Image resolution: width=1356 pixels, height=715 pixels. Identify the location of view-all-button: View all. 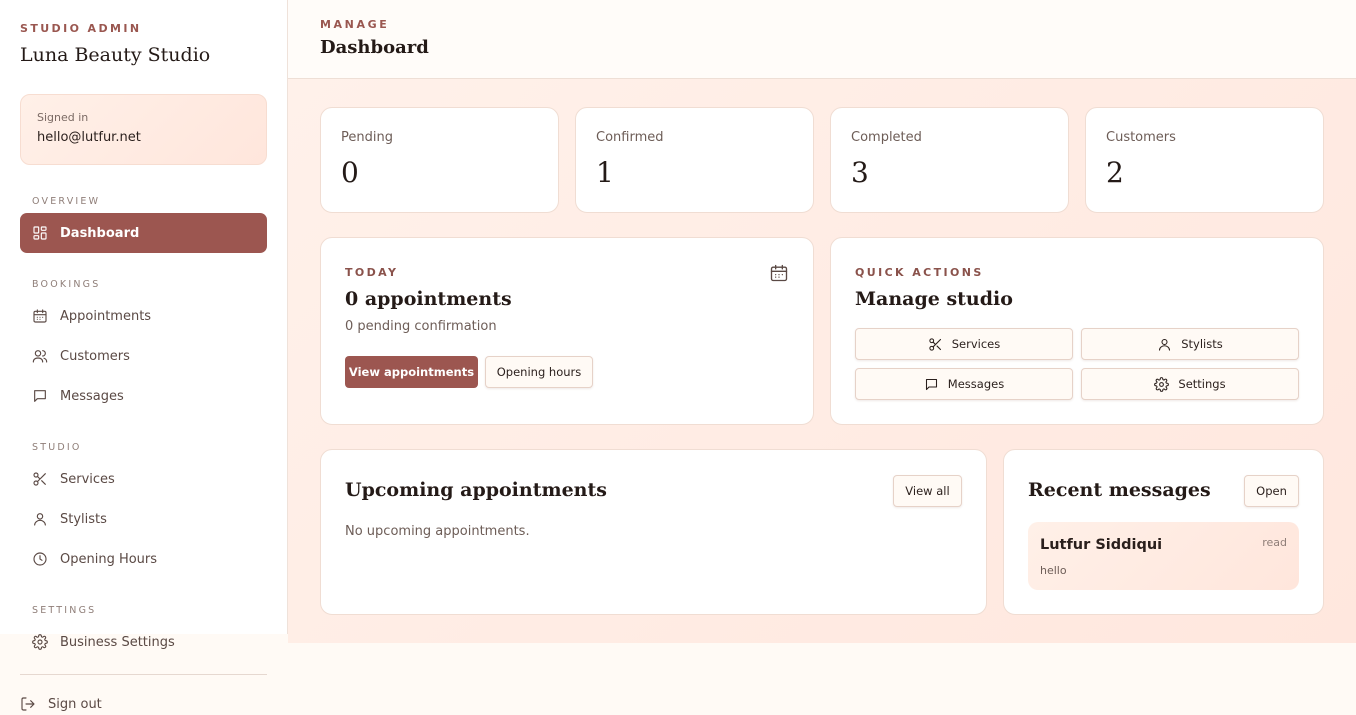
(927, 491).